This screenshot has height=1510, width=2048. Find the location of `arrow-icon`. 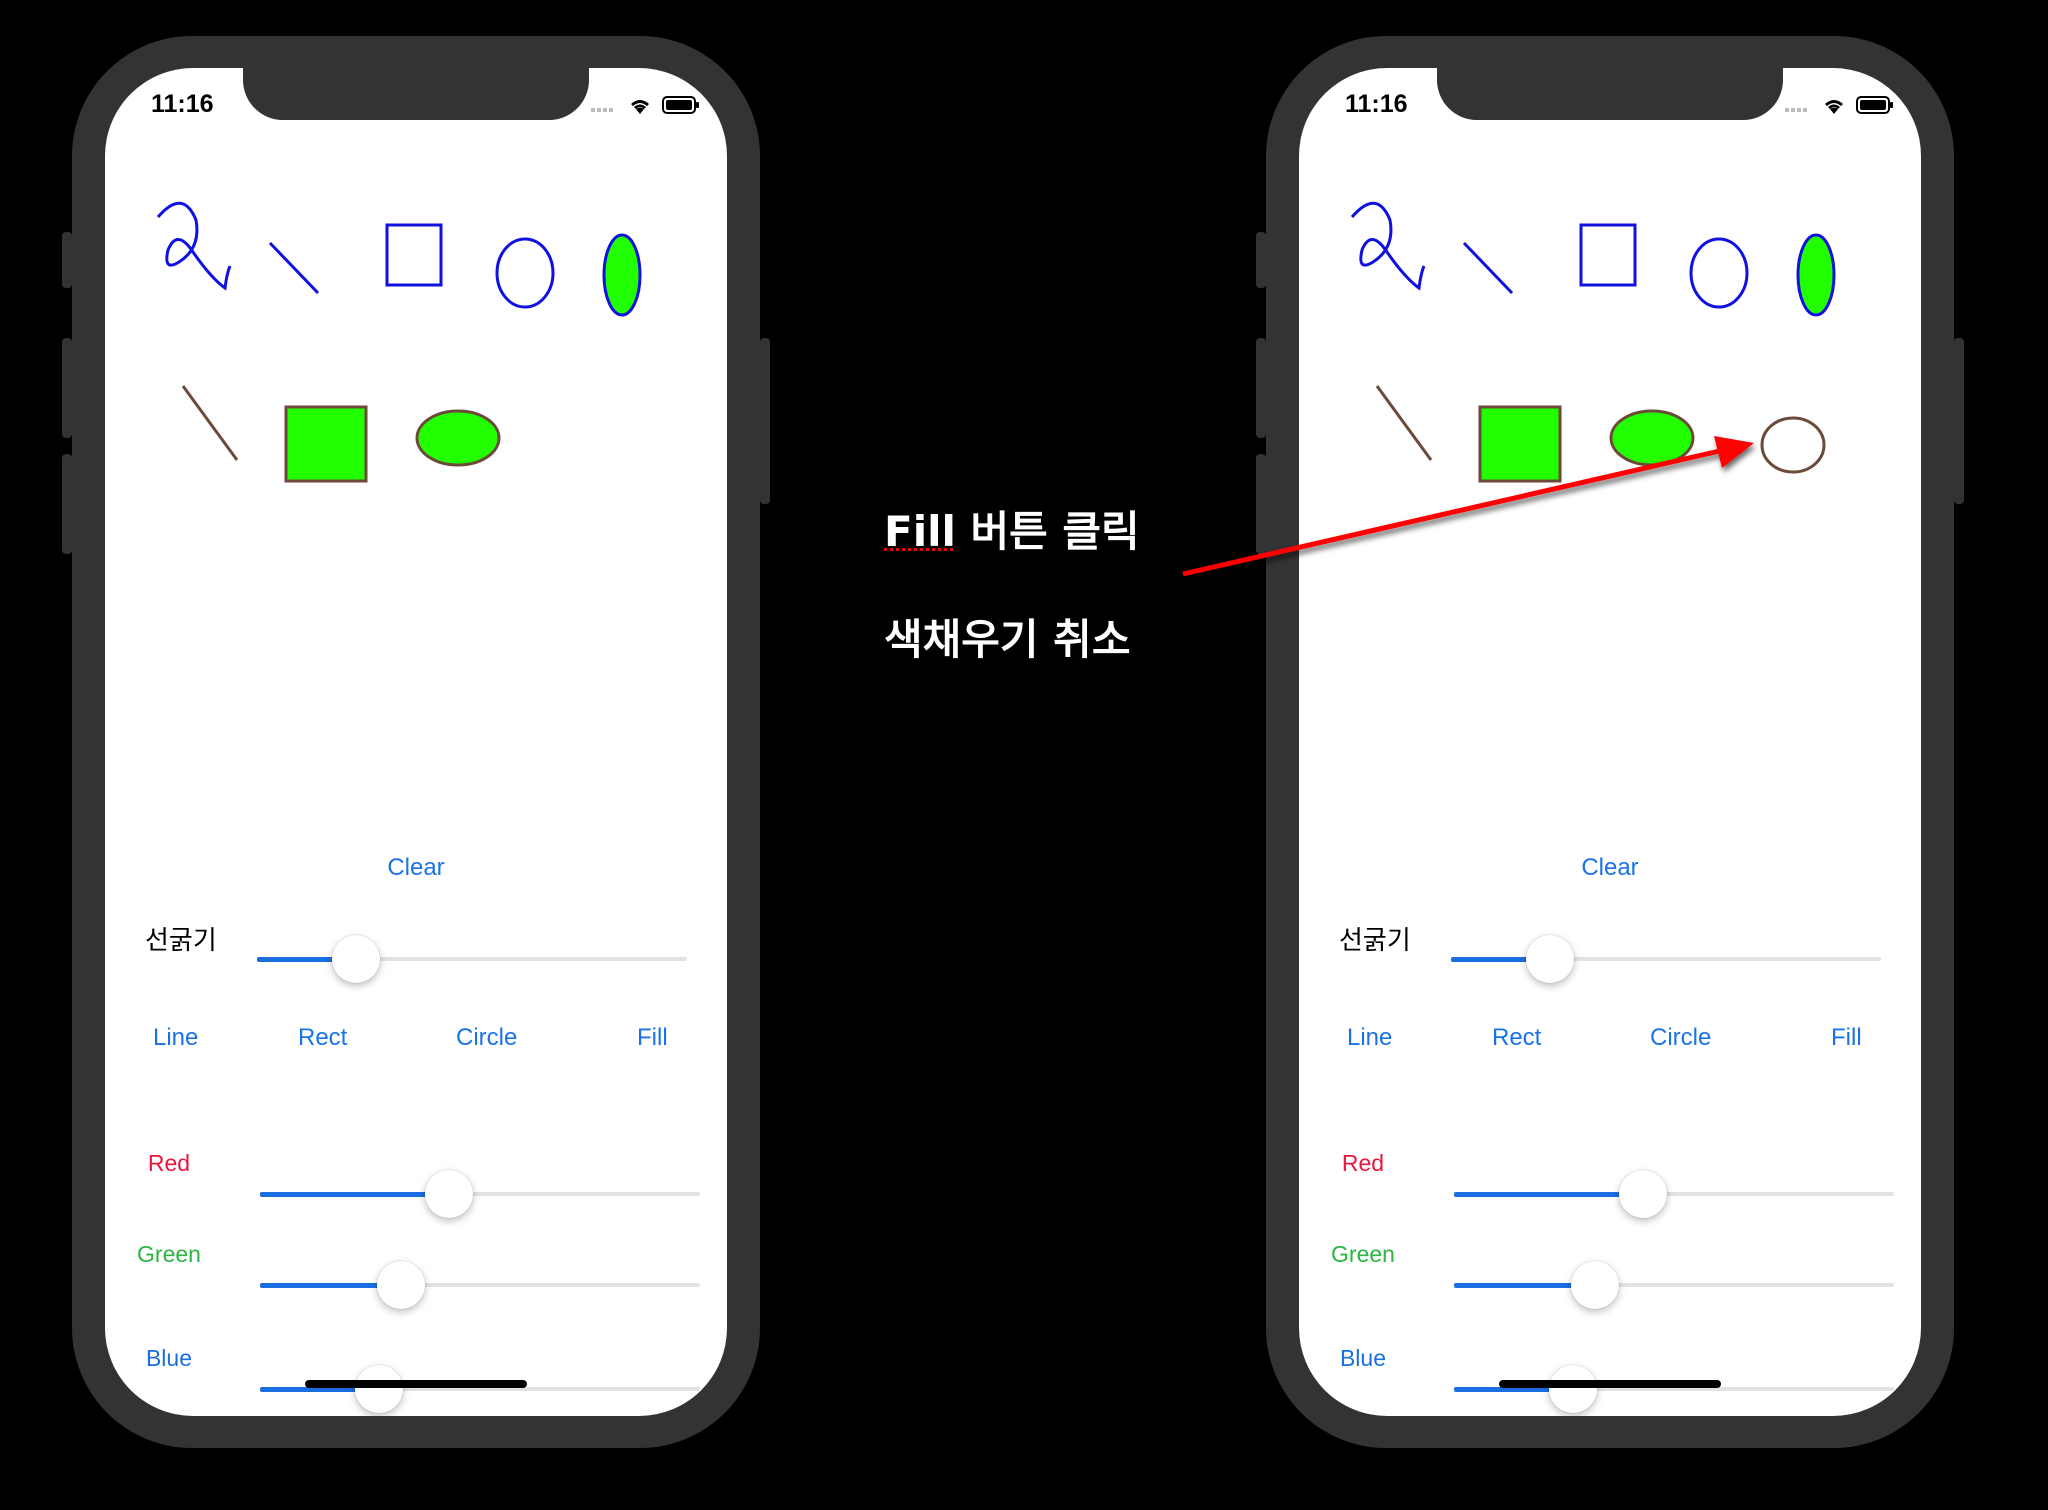

arrow-icon is located at coordinates (1468, 506).